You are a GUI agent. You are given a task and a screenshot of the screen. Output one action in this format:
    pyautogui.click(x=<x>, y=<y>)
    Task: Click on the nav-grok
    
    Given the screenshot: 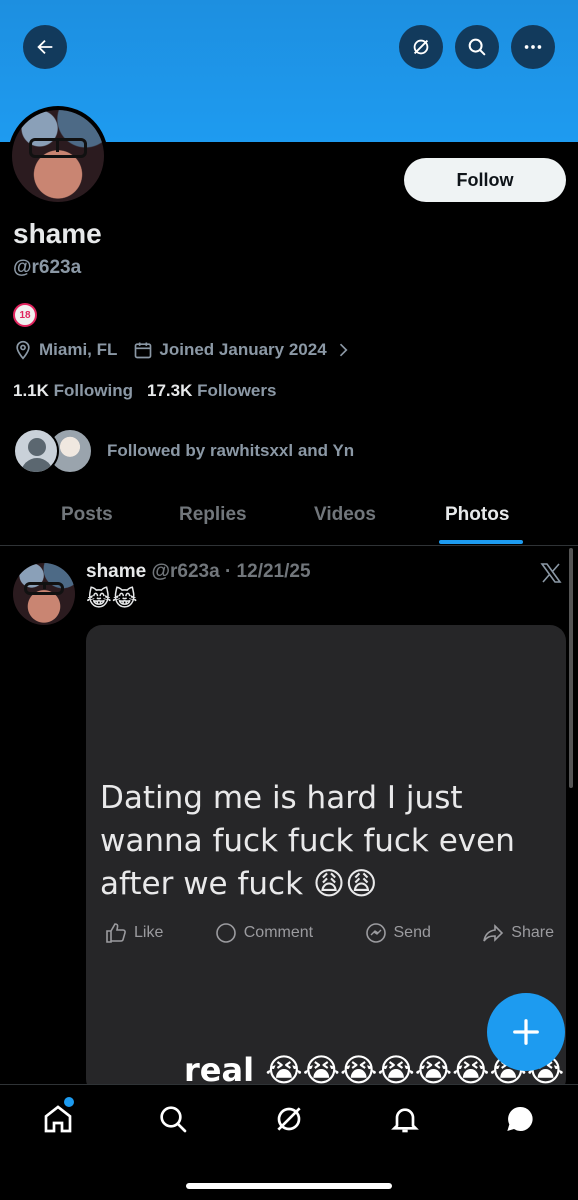 What is the action you would take?
    pyautogui.click(x=289, y=1119)
    